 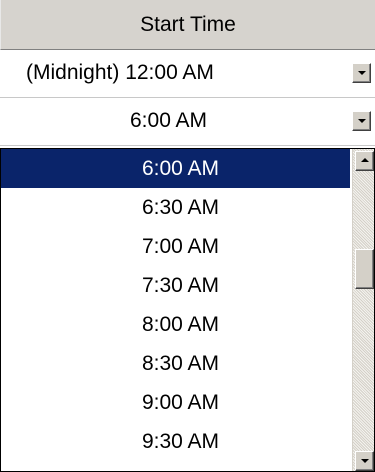 What do you see at coordinates (175, 168) in the screenshot?
I see `dropdown-option: 6:00 AM` at bounding box center [175, 168].